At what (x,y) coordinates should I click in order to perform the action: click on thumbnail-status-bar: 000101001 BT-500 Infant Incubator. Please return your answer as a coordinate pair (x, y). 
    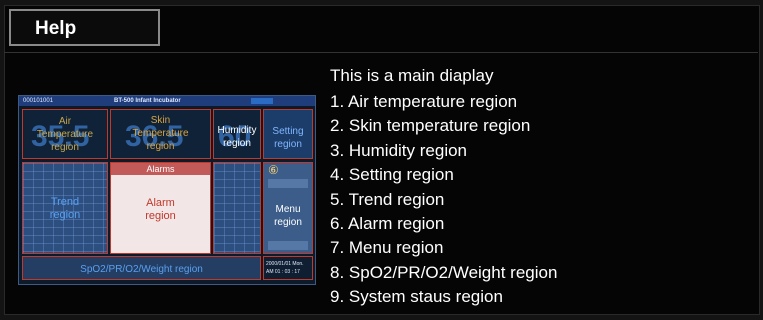
    Looking at the image, I should click on (167, 101).